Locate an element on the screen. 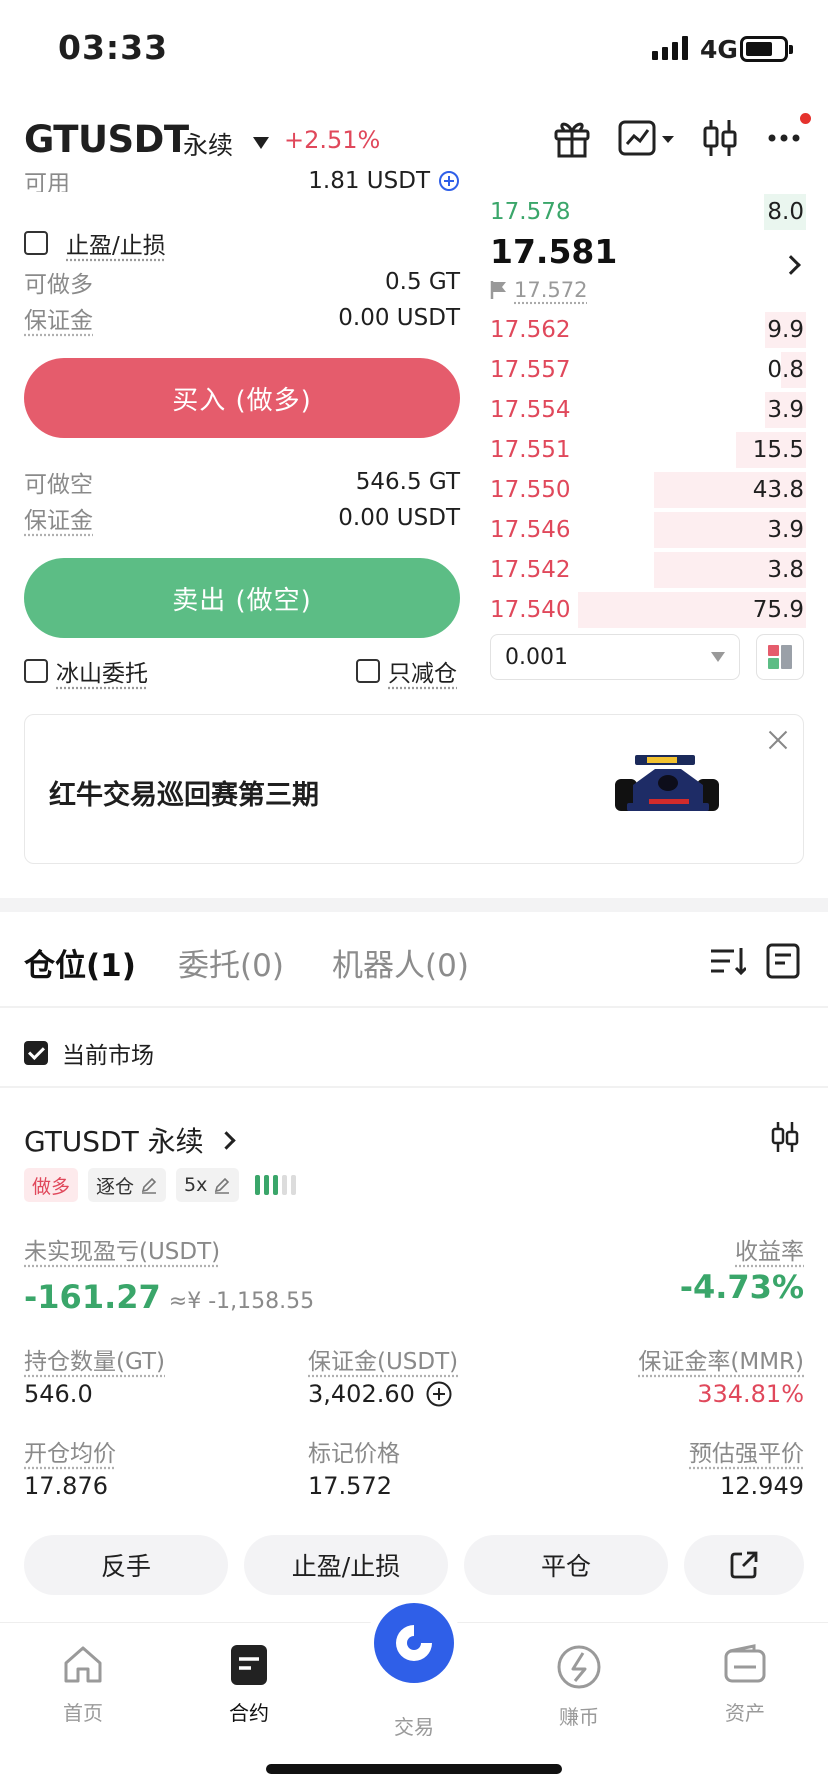  close-position-button: 平仓 is located at coordinates (566, 1565).